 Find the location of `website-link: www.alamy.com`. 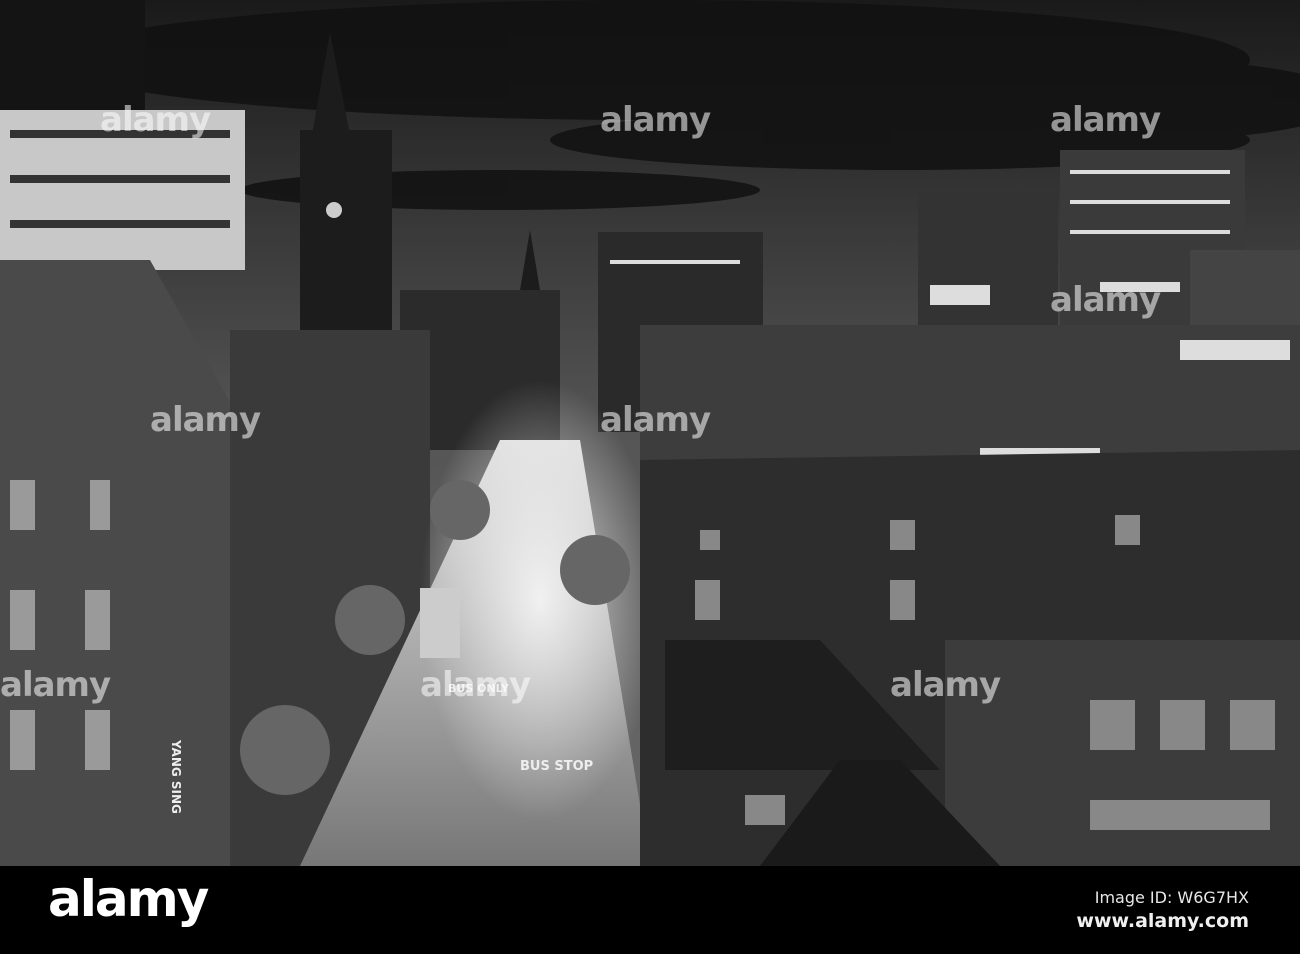

website-link: www.alamy.com is located at coordinates (1162, 921).